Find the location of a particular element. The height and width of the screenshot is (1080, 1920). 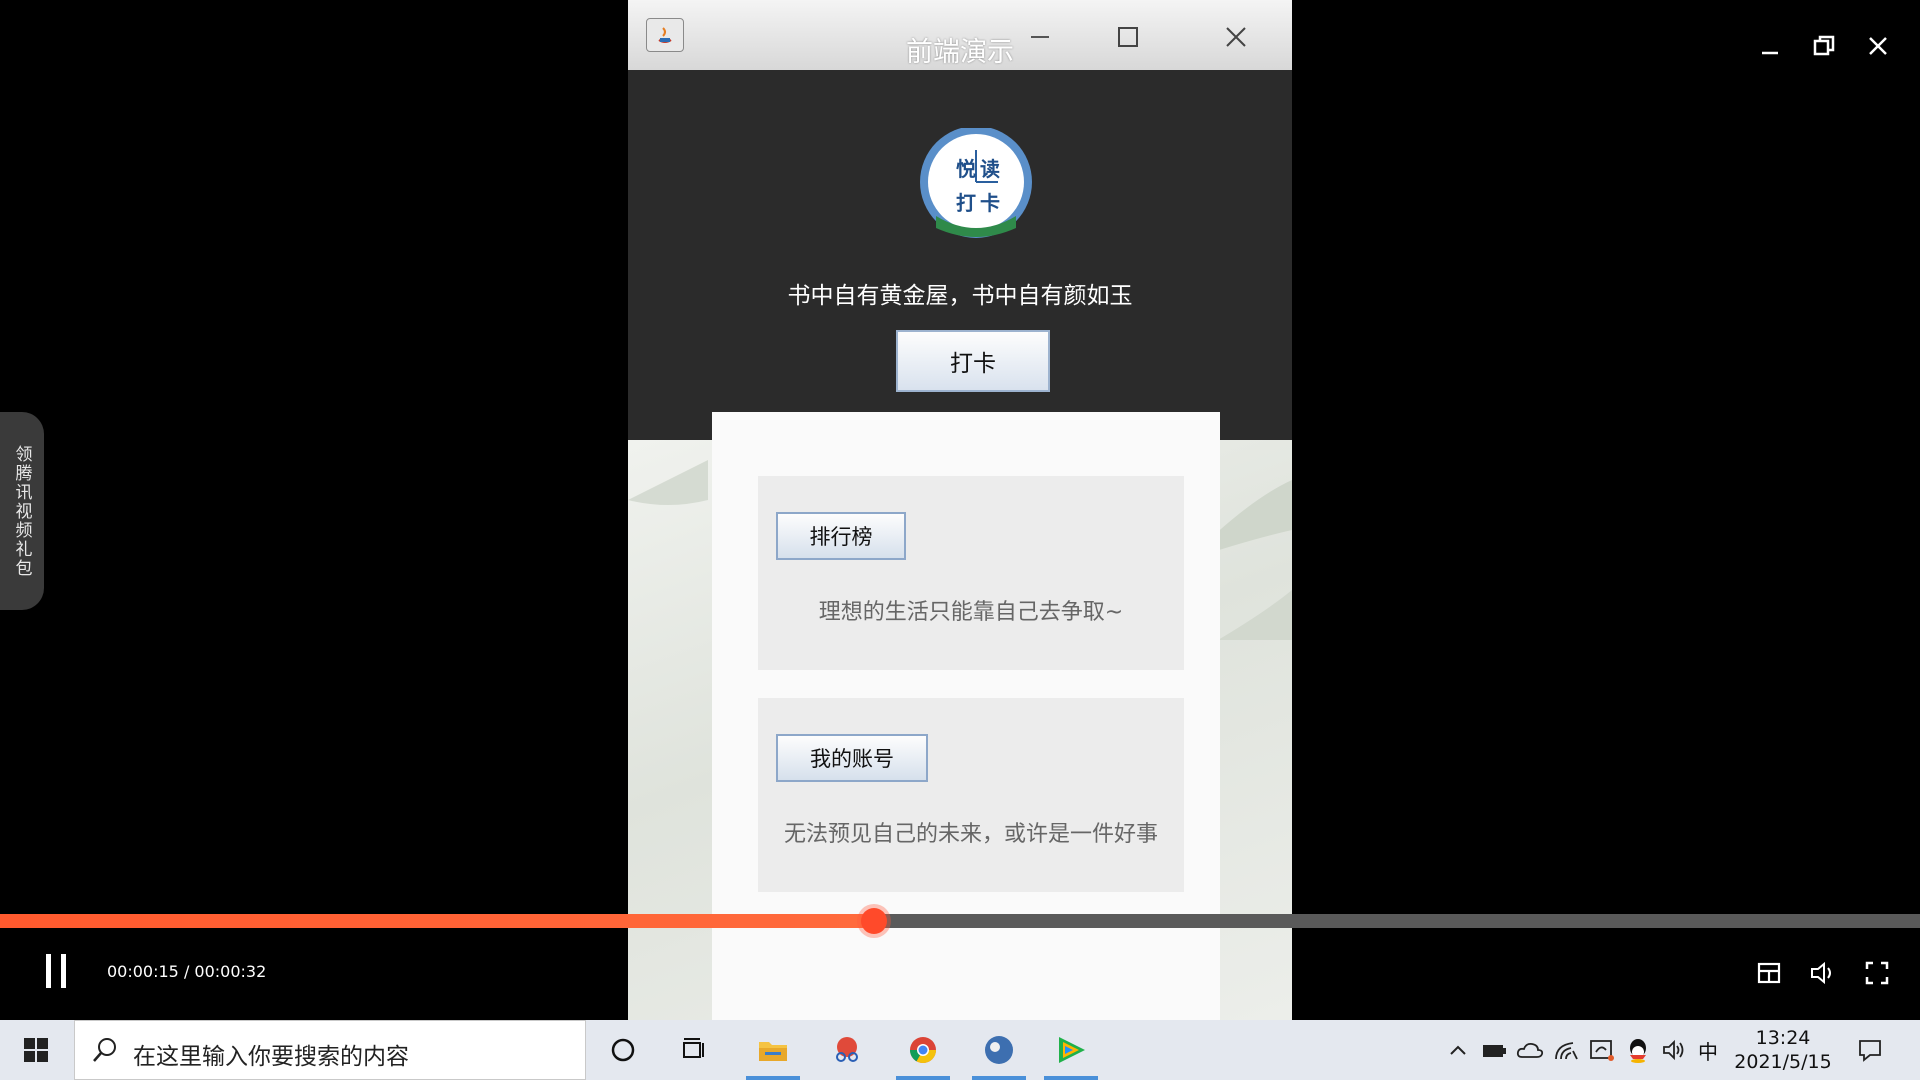

qq-penguin-icon is located at coordinates (1638, 1051).